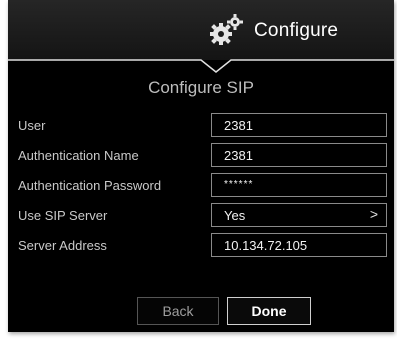 The image size is (397, 339). Describe the element at coordinates (203, 157) in the screenshot. I see `row-authentication-name: Authentication Name 2381` at that location.